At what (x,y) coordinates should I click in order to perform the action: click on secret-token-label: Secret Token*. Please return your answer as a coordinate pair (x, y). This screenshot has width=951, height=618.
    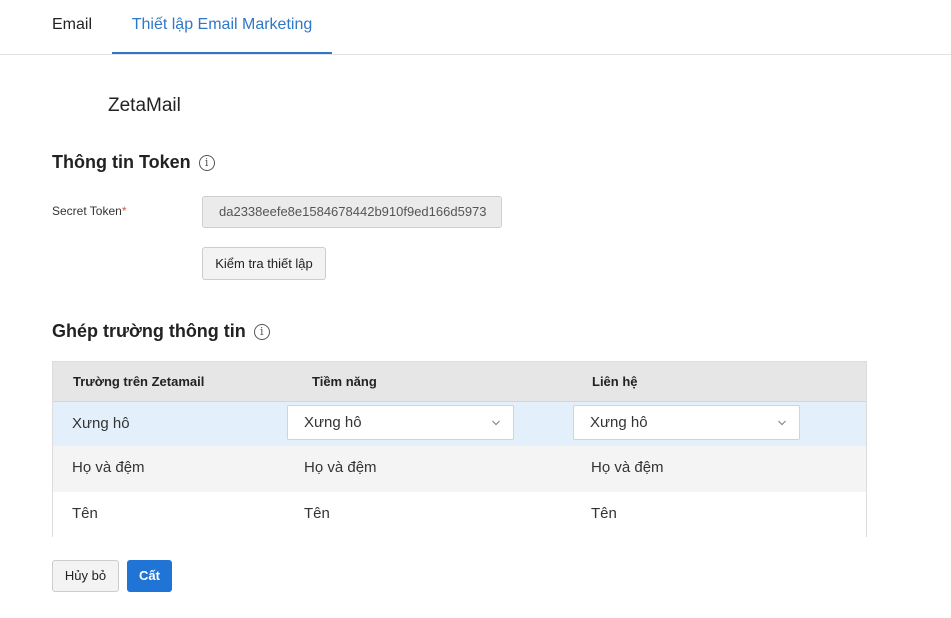
    Looking at the image, I should click on (89, 211).